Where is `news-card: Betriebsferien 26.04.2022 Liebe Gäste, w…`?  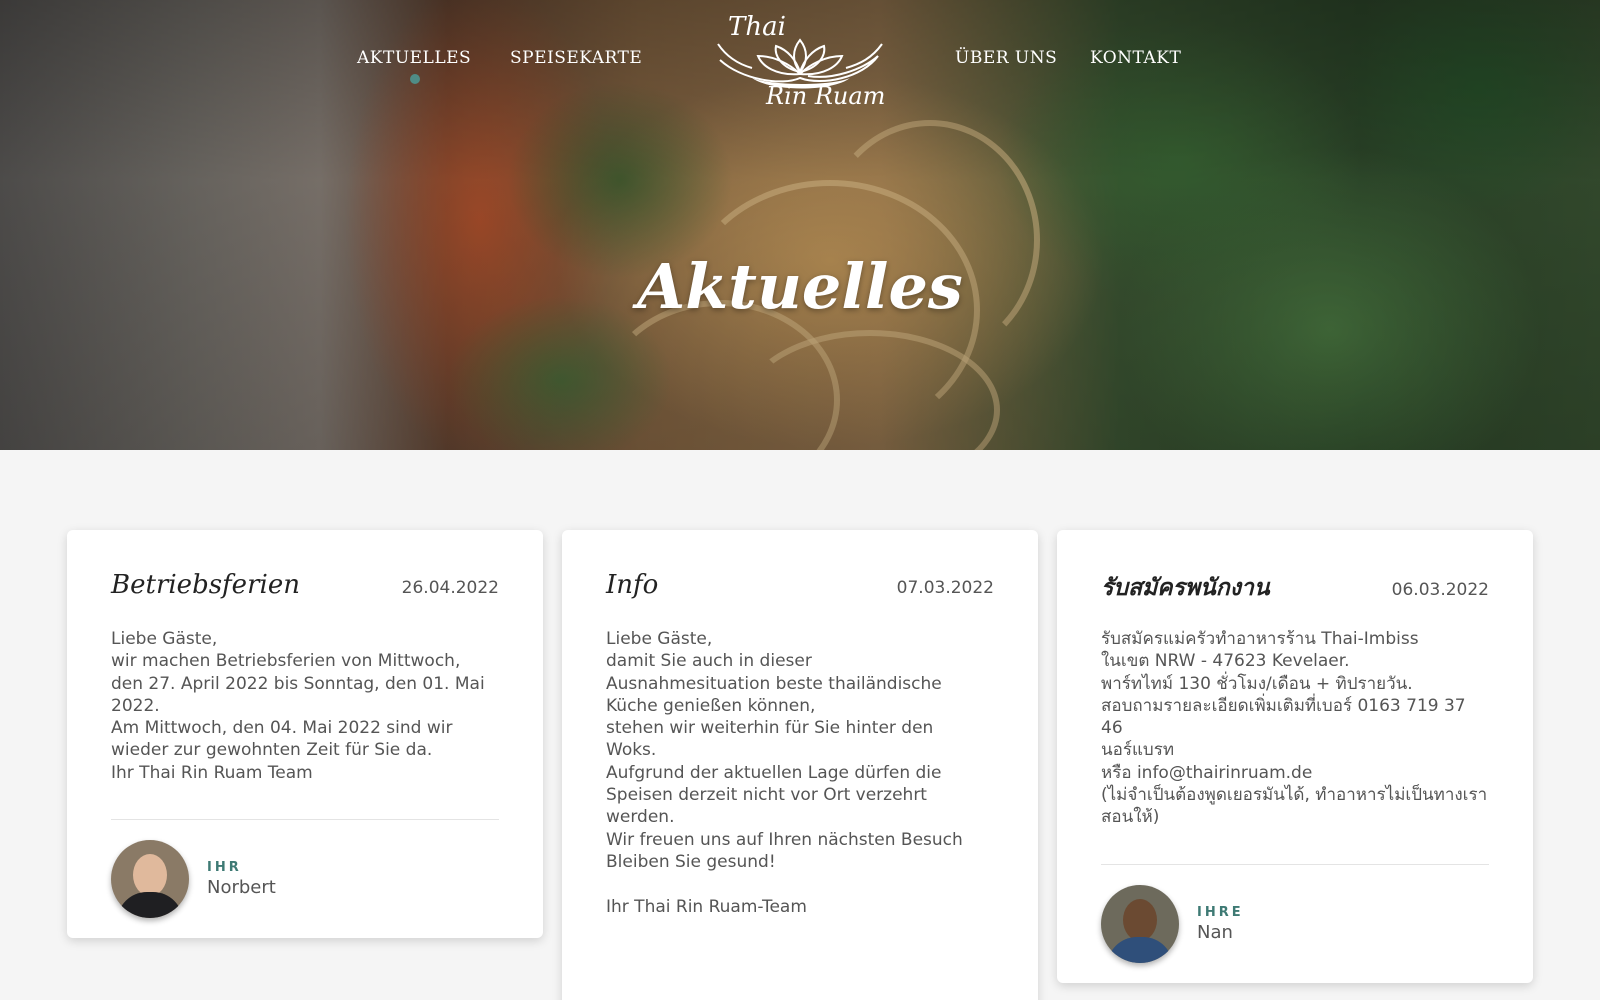 news-card: Betriebsferien 26.04.2022 Liebe Gäste, w… is located at coordinates (305, 734).